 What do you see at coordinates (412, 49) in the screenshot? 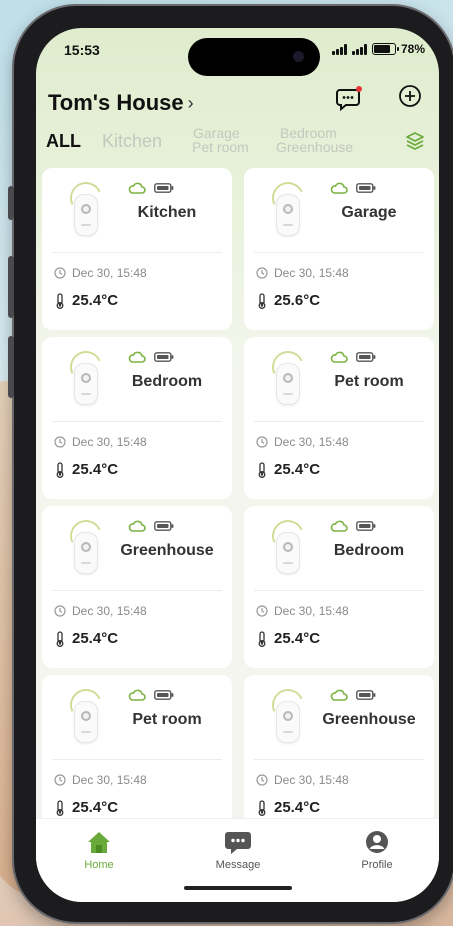
I see `battery-percent: 78%` at bounding box center [412, 49].